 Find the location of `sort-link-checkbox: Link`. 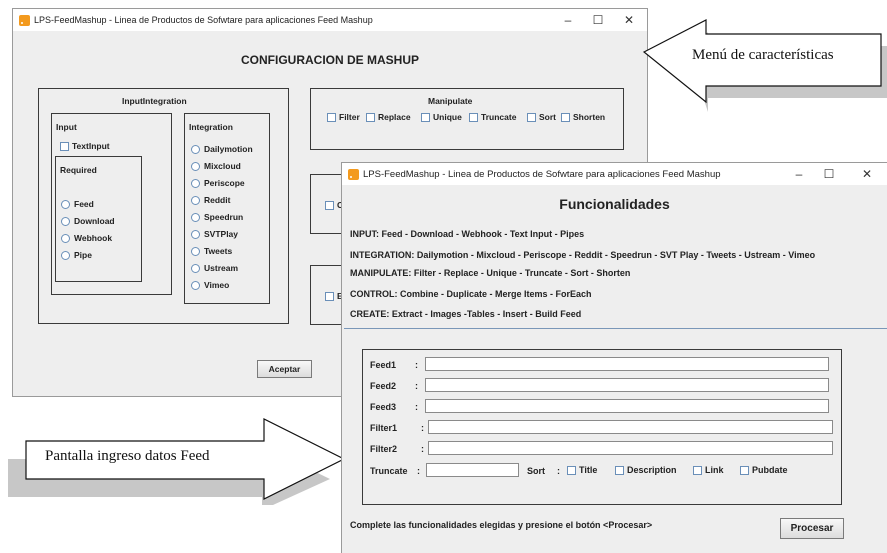

sort-link-checkbox: Link is located at coordinates (708, 470).